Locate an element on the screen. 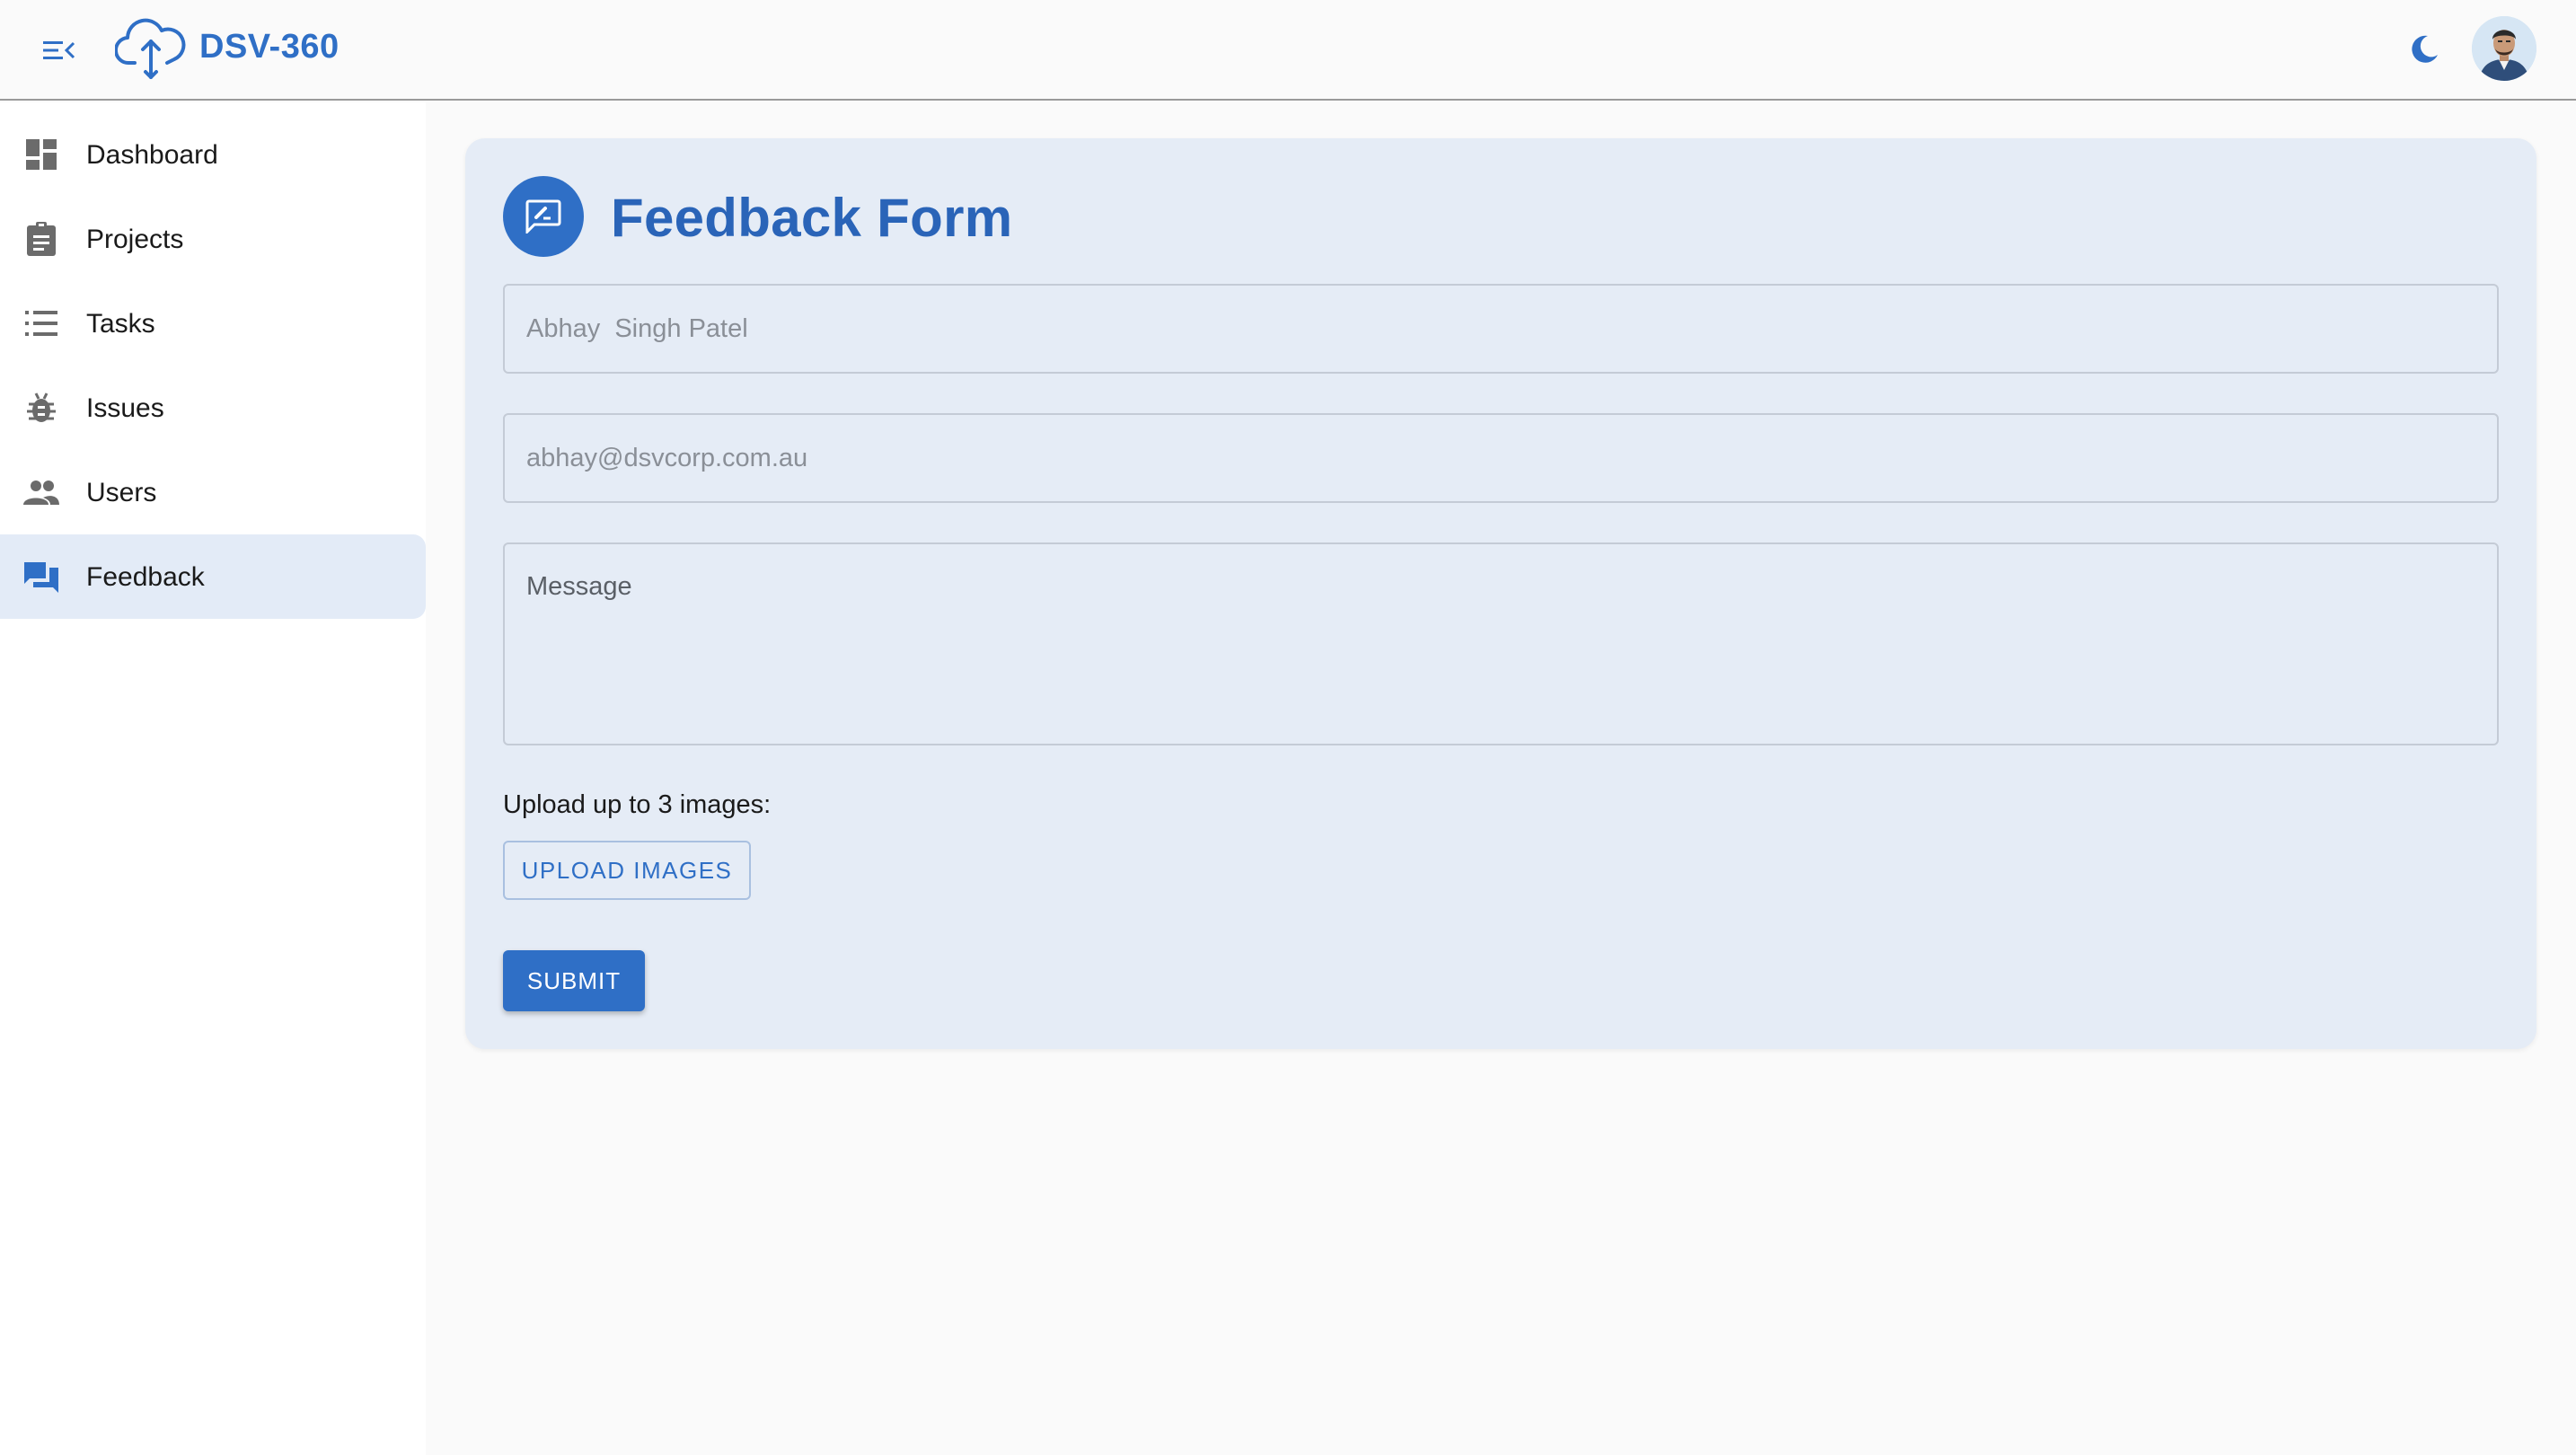 This screenshot has height=1455, width=2576. feedback-edit-icon is located at coordinates (543, 216).